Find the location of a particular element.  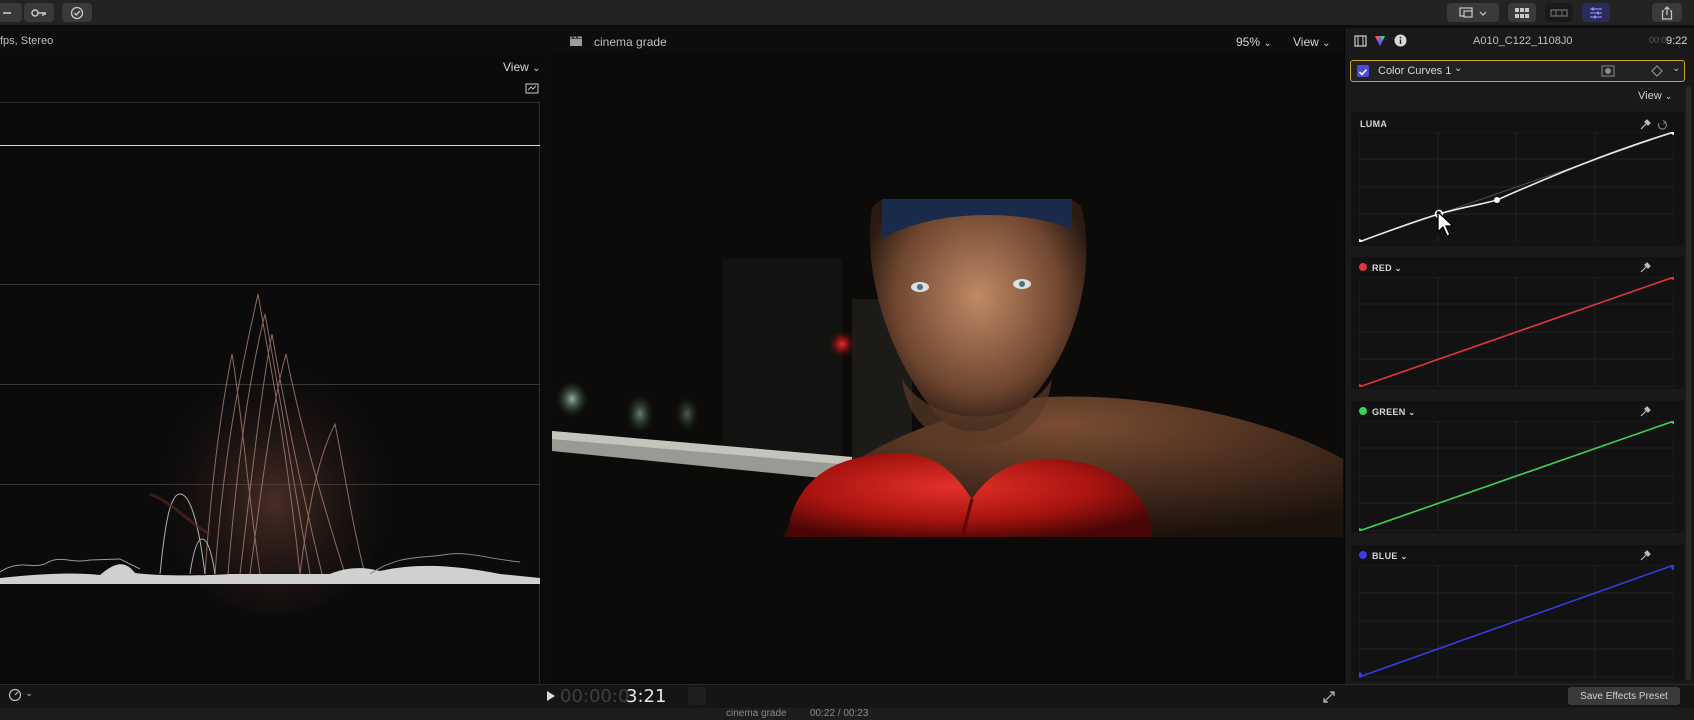

green-curve-graph is located at coordinates (1516, 476).